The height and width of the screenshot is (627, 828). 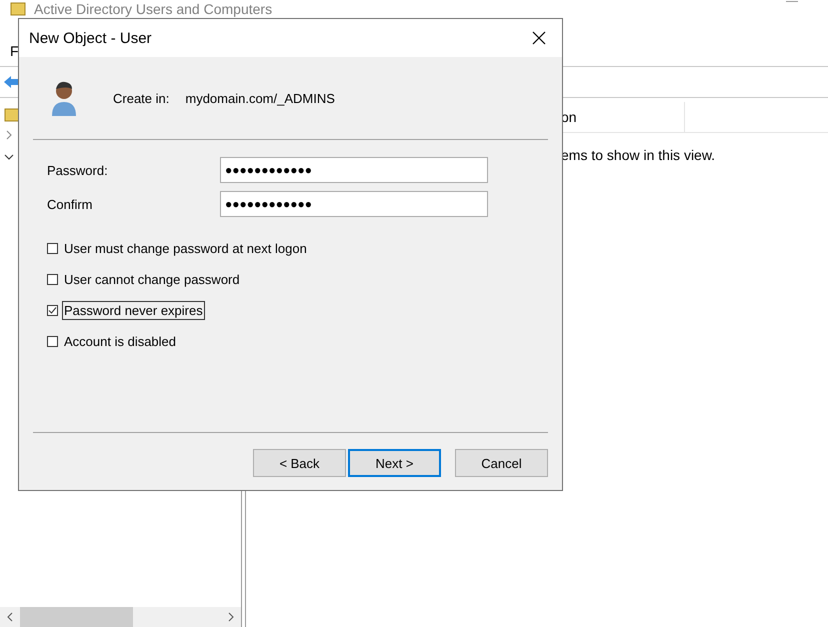 I want to click on dialog-button: Cancel, so click(x=501, y=463).